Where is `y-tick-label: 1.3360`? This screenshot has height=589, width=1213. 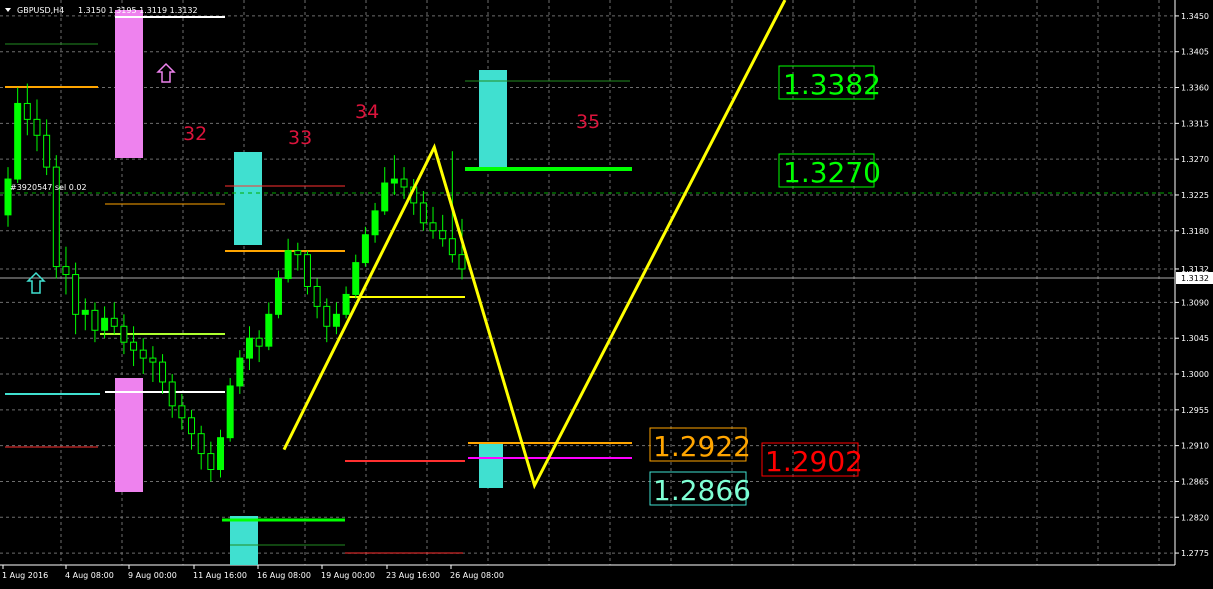
y-tick-label: 1.3360 is located at coordinates (1195, 88).